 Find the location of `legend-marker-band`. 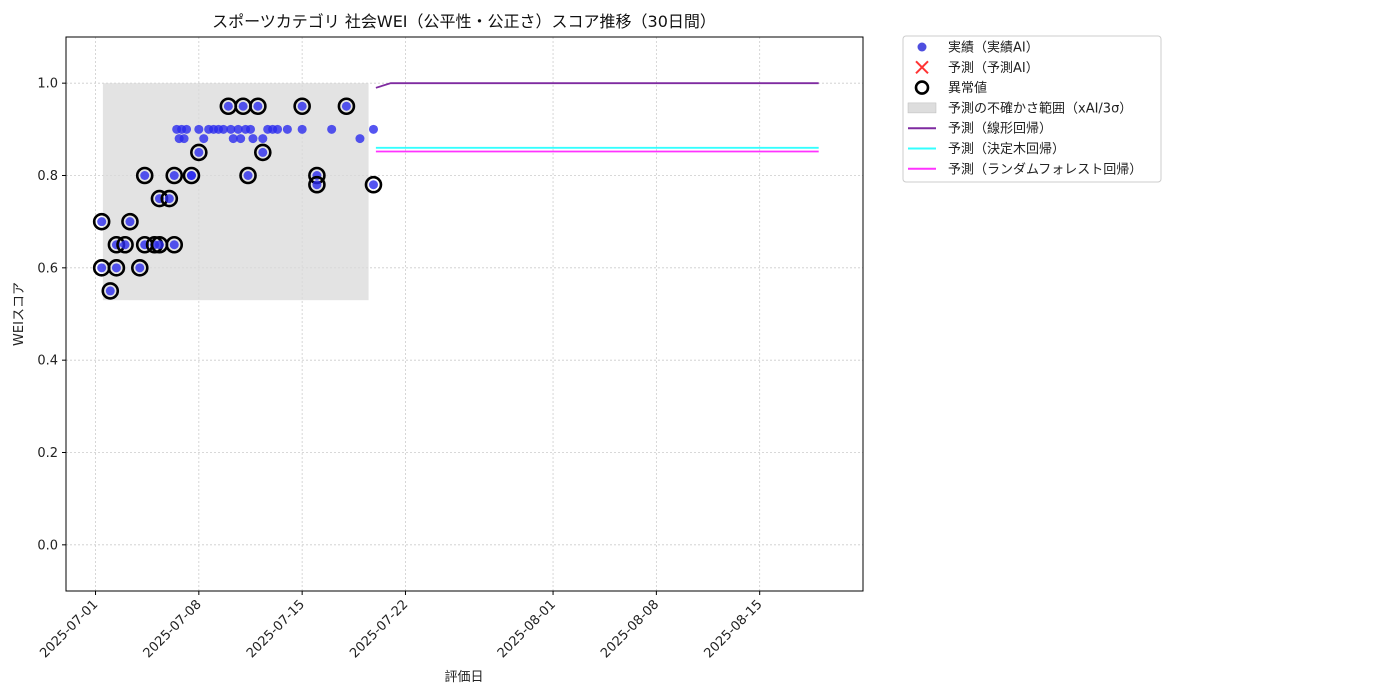

legend-marker-band is located at coordinates (922, 108).